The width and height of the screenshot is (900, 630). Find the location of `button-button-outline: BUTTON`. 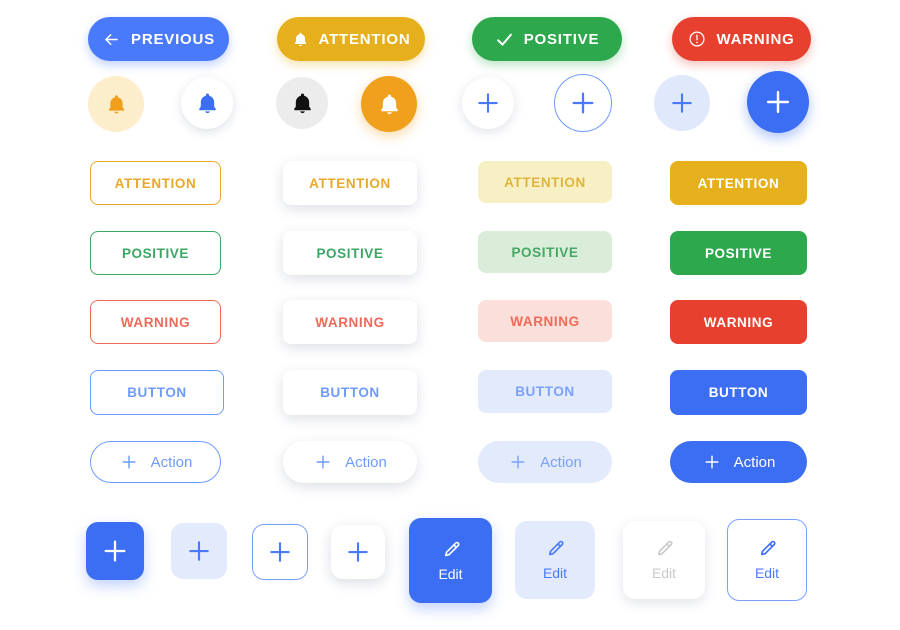

button-button-outline: BUTTON is located at coordinates (157, 392).